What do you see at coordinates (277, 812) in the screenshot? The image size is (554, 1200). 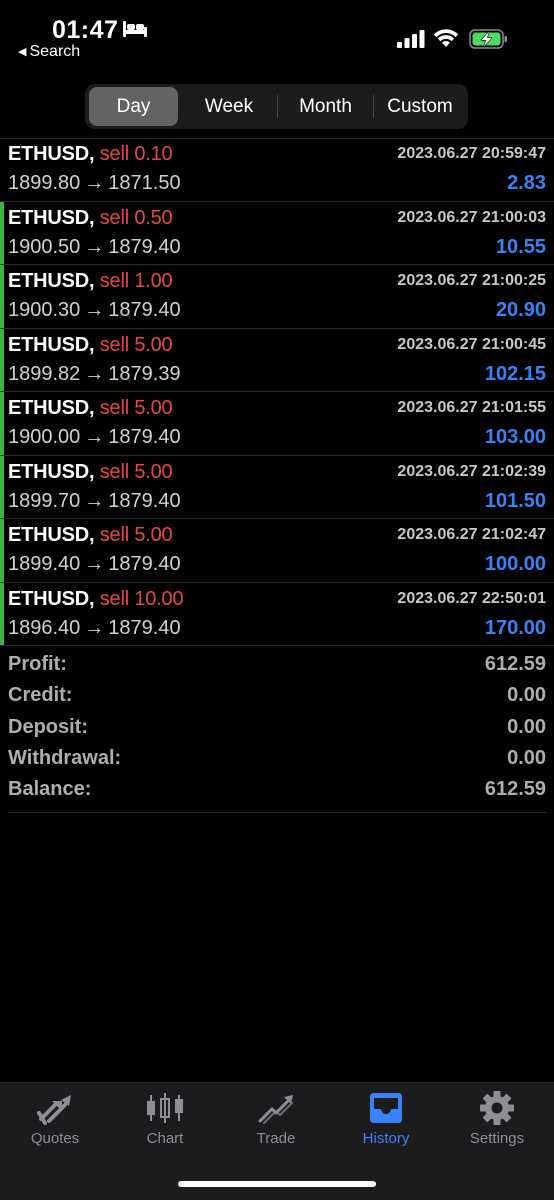 I see `summary-divider` at bounding box center [277, 812].